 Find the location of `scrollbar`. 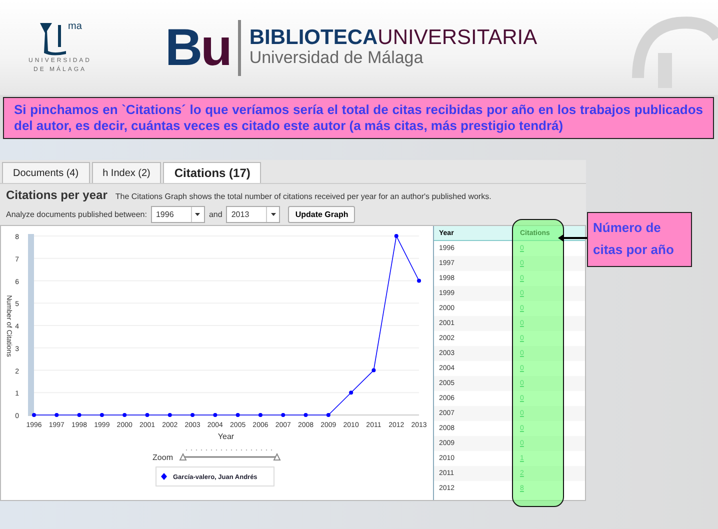

scrollbar is located at coordinates (31, 325).